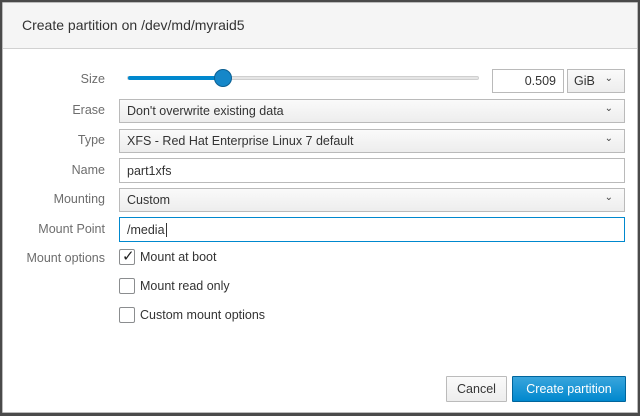 The width and height of the screenshot is (640, 416). What do you see at coordinates (372, 200) in the screenshot?
I see `mounting-select: Custom ⌄` at bounding box center [372, 200].